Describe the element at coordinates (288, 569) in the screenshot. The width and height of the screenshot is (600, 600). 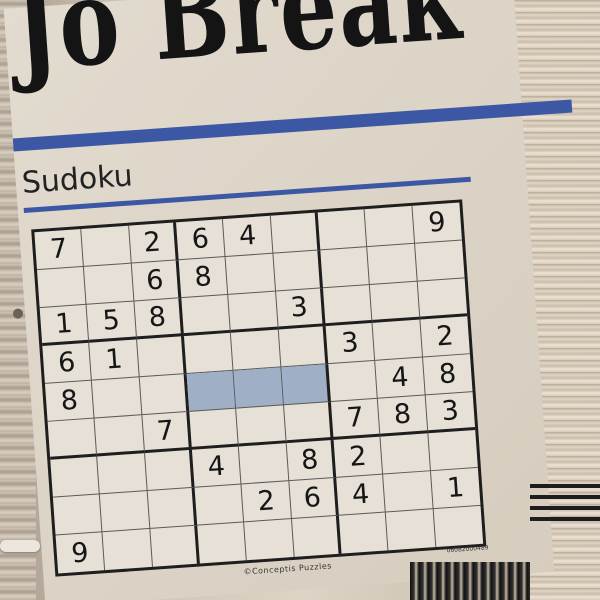
I see `puzzle-credit: ©Conceptis Puzzles` at that location.